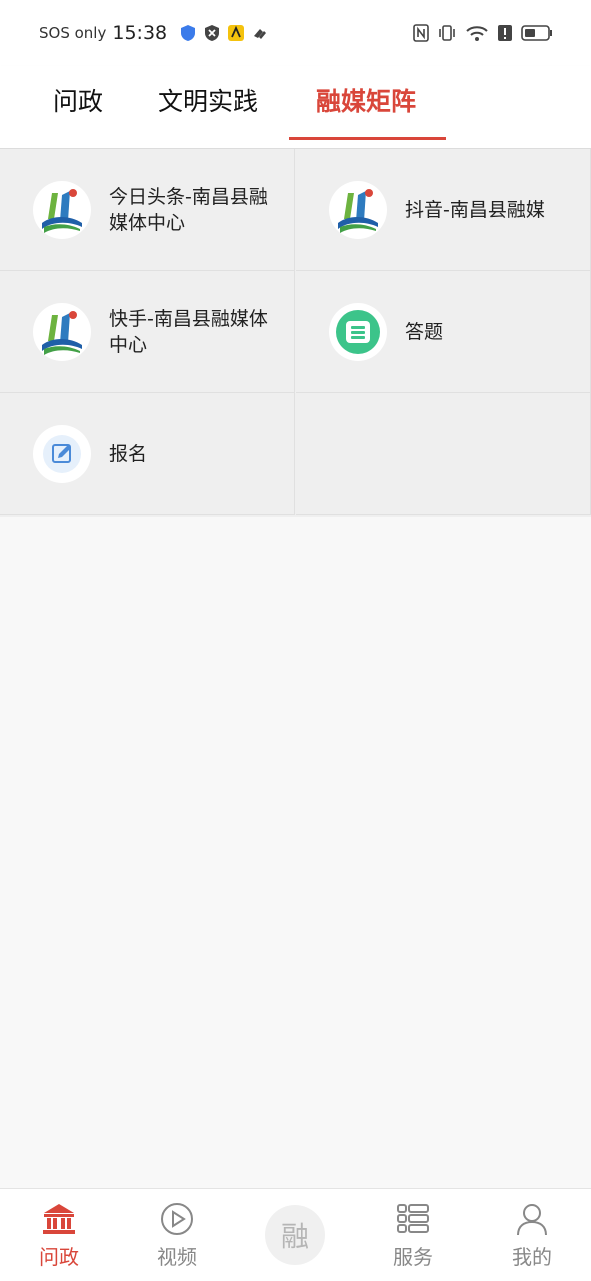  I want to click on nav-label: 服务, so click(413, 1257).